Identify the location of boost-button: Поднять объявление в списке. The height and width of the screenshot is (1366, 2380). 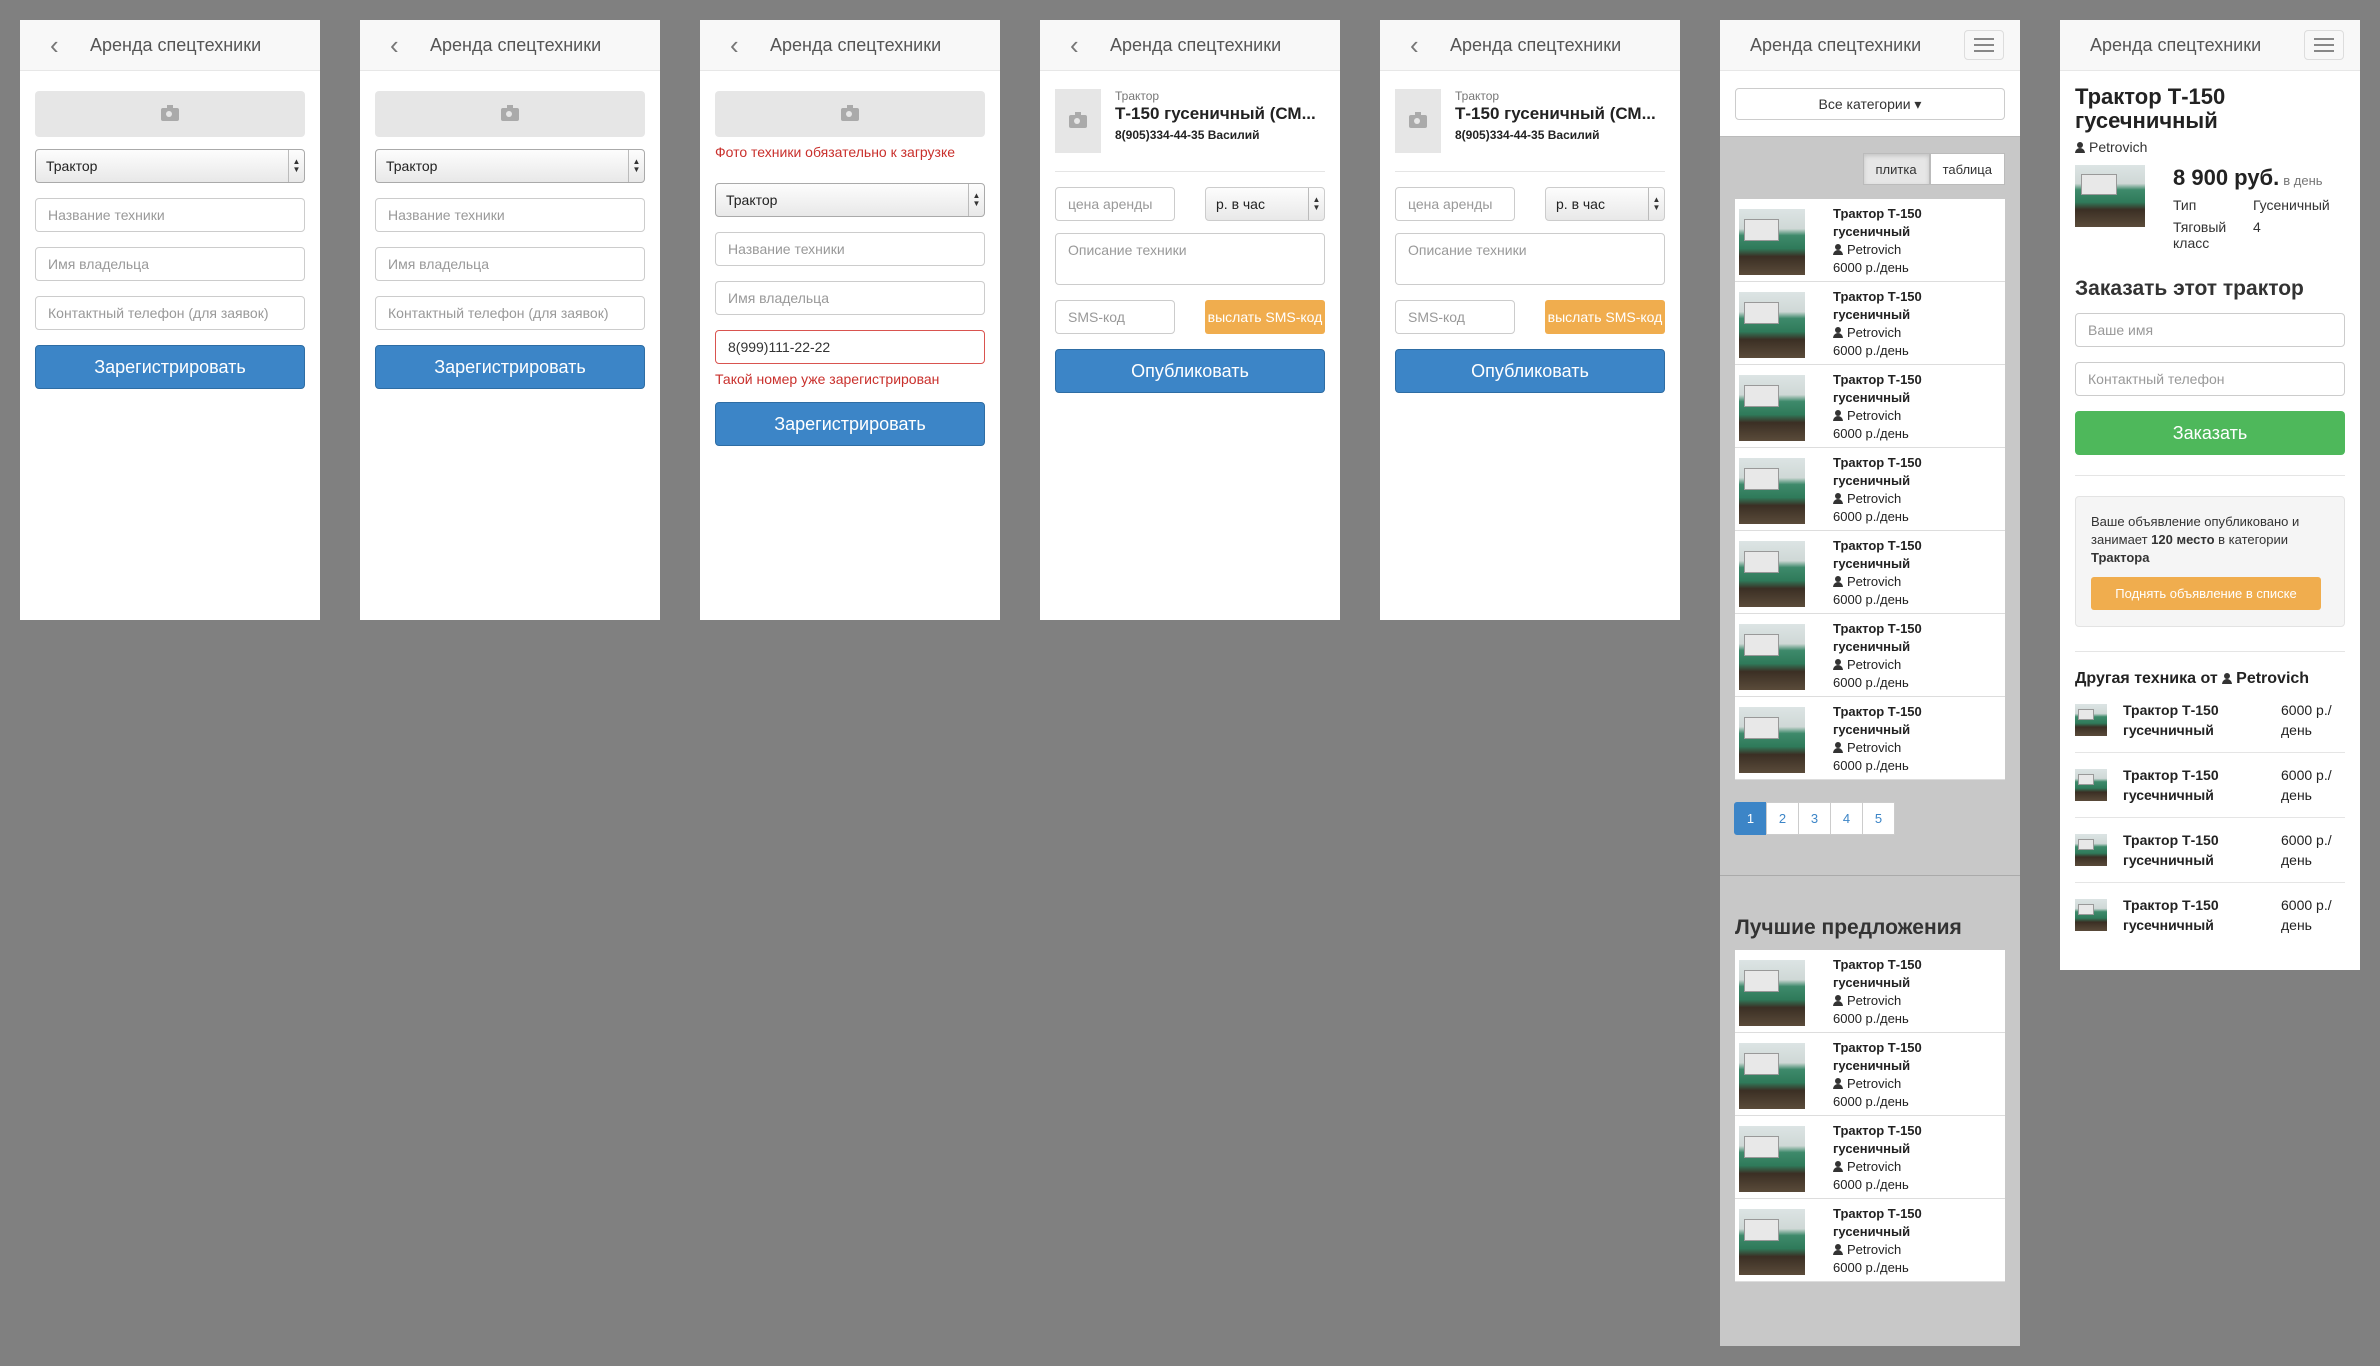
(2206, 593).